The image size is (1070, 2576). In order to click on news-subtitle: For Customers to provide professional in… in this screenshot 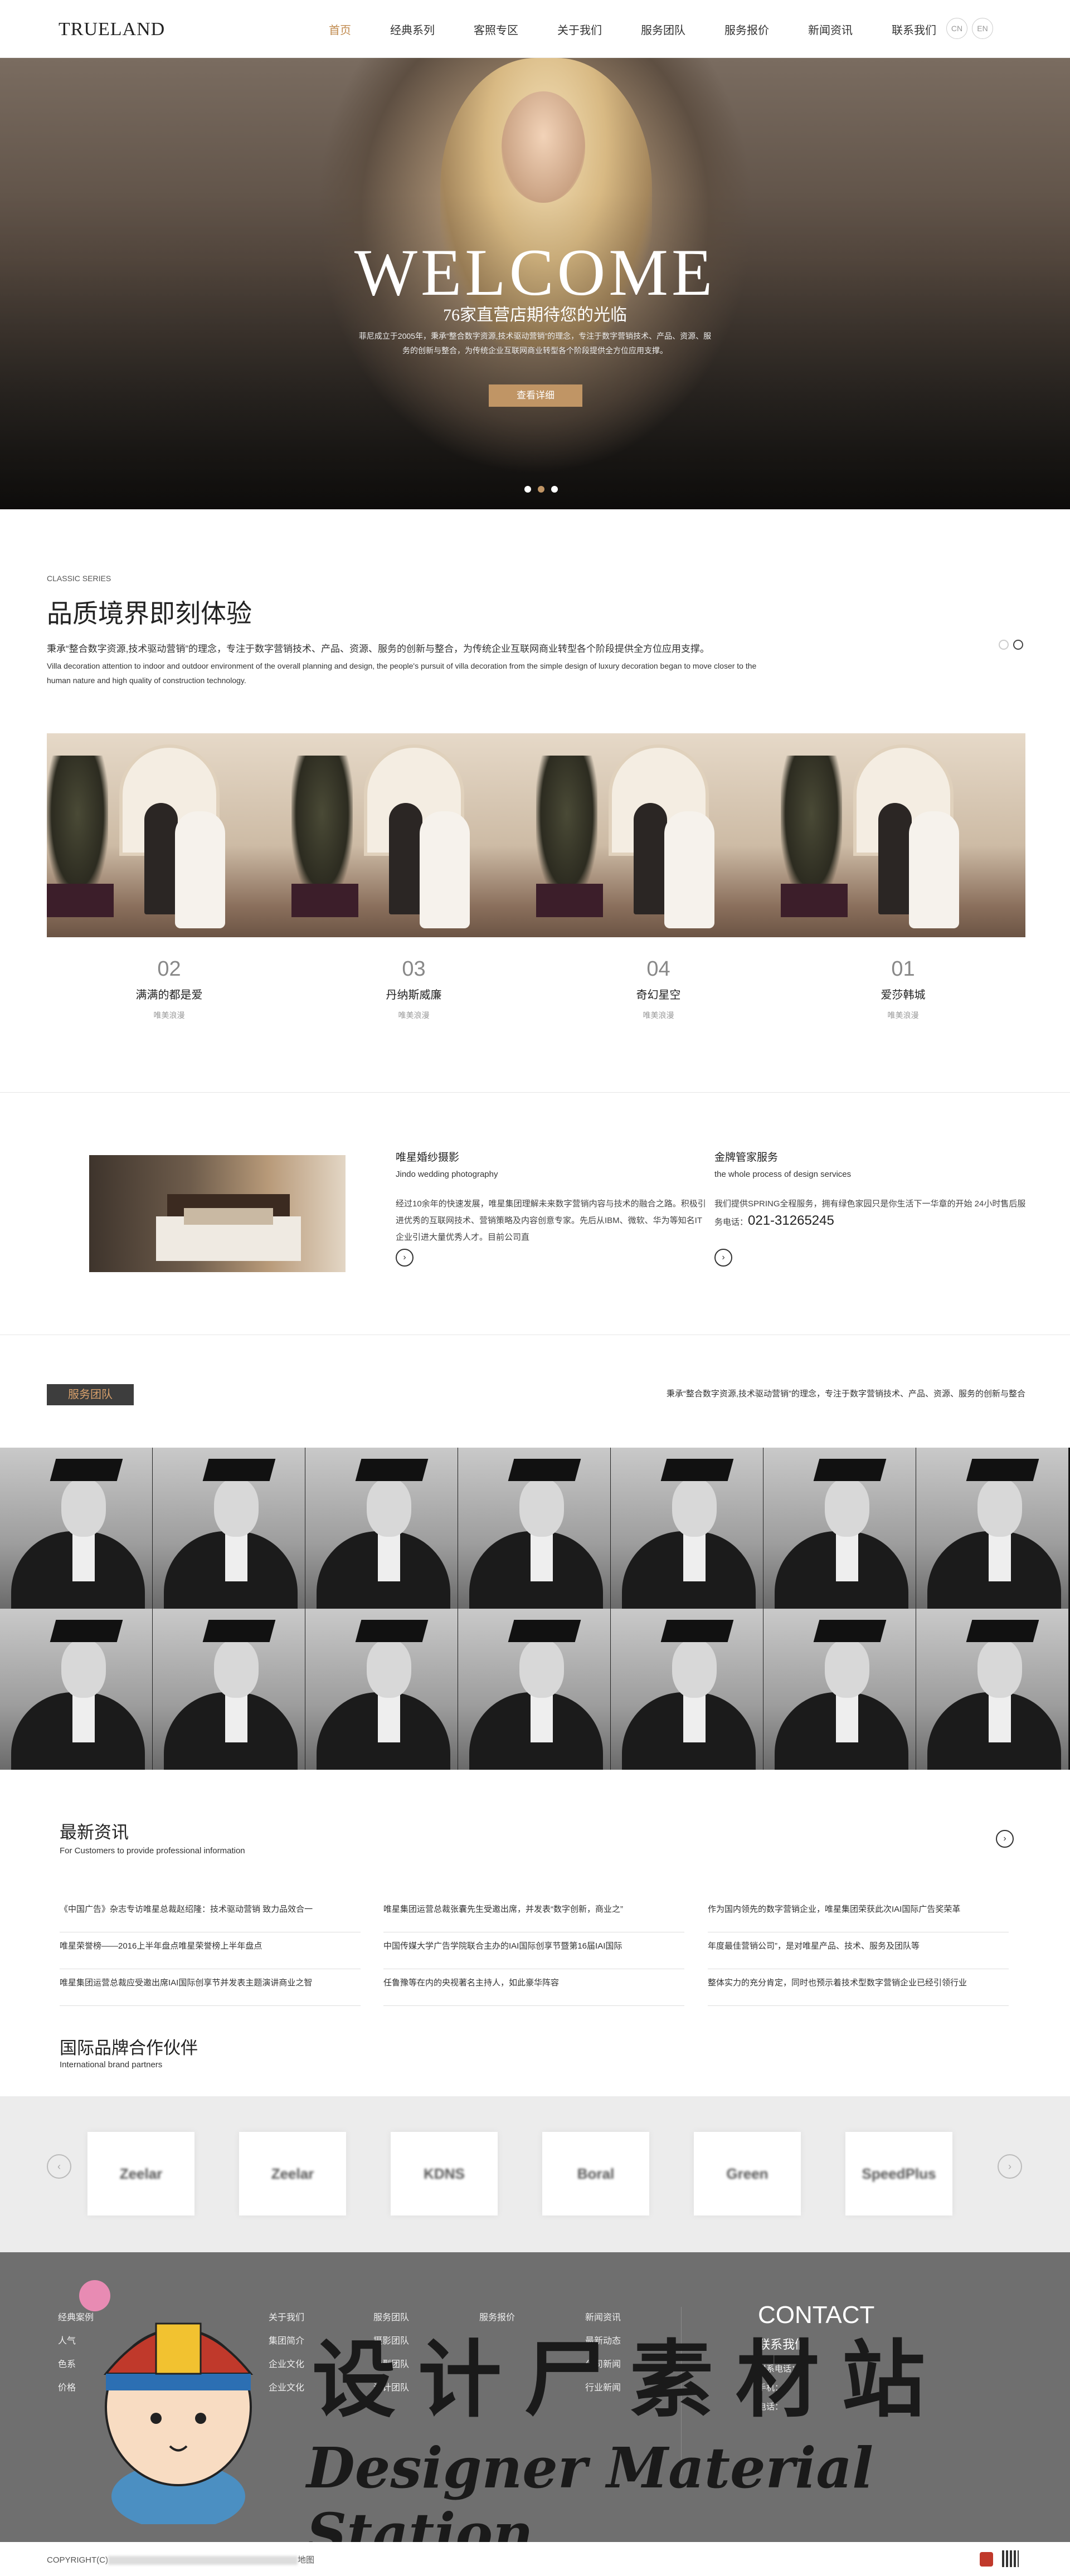, I will do `click(152, 1851)`.